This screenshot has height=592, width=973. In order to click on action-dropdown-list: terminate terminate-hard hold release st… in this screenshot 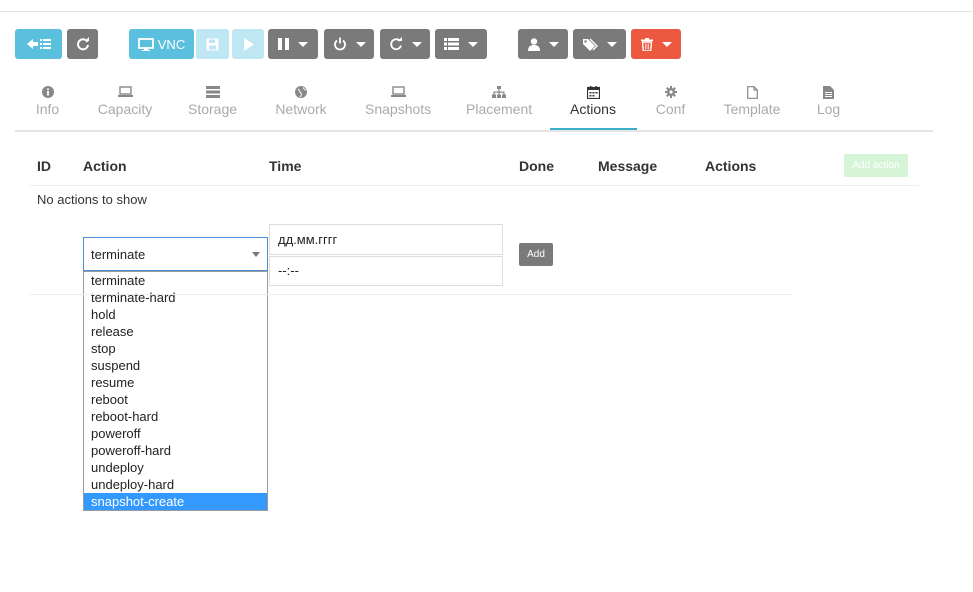, I will do `click(175, 391)`.